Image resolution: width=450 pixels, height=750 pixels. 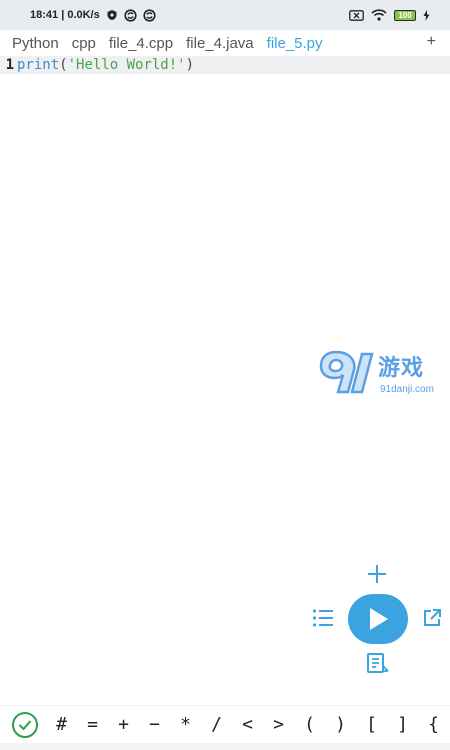 I want to click on status-right: 100, so click(x=389, y=15).